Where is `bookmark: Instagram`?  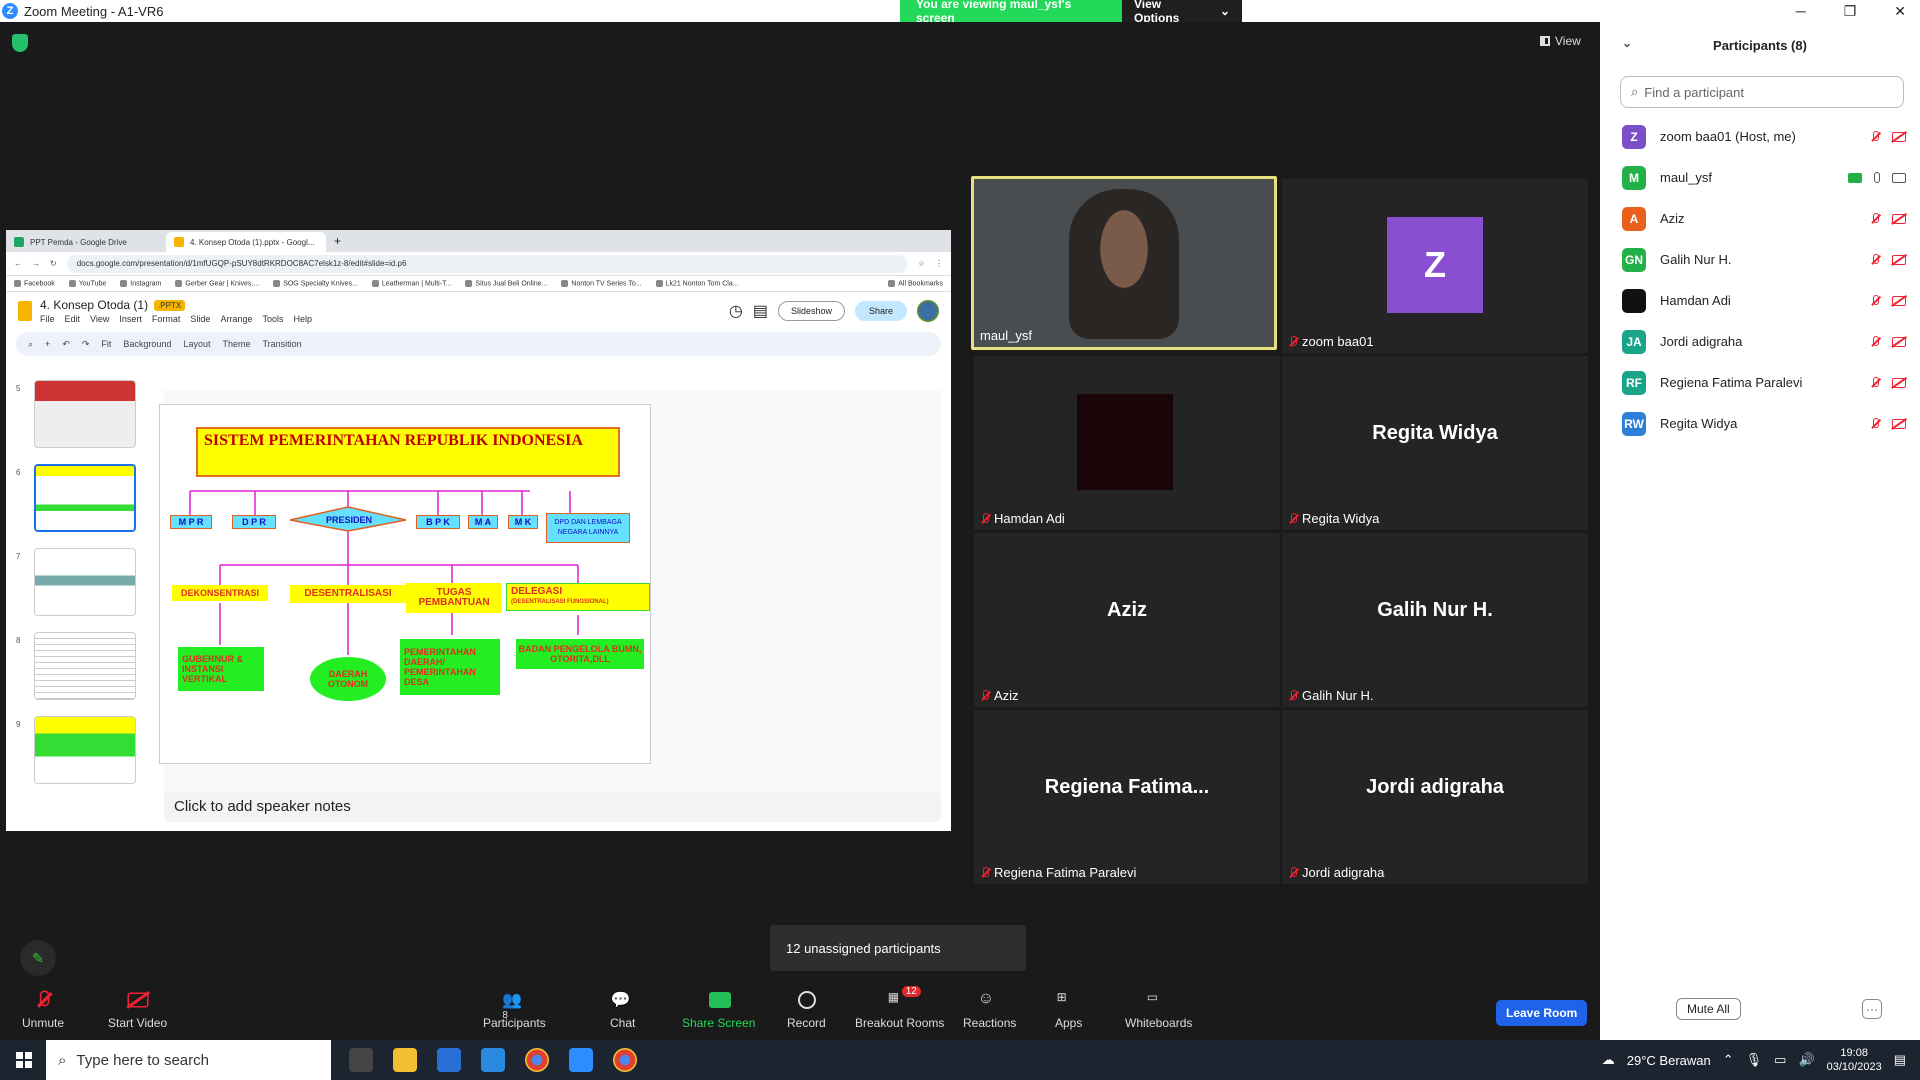 bookmark: Instagram is located at coordinates (140, 283).